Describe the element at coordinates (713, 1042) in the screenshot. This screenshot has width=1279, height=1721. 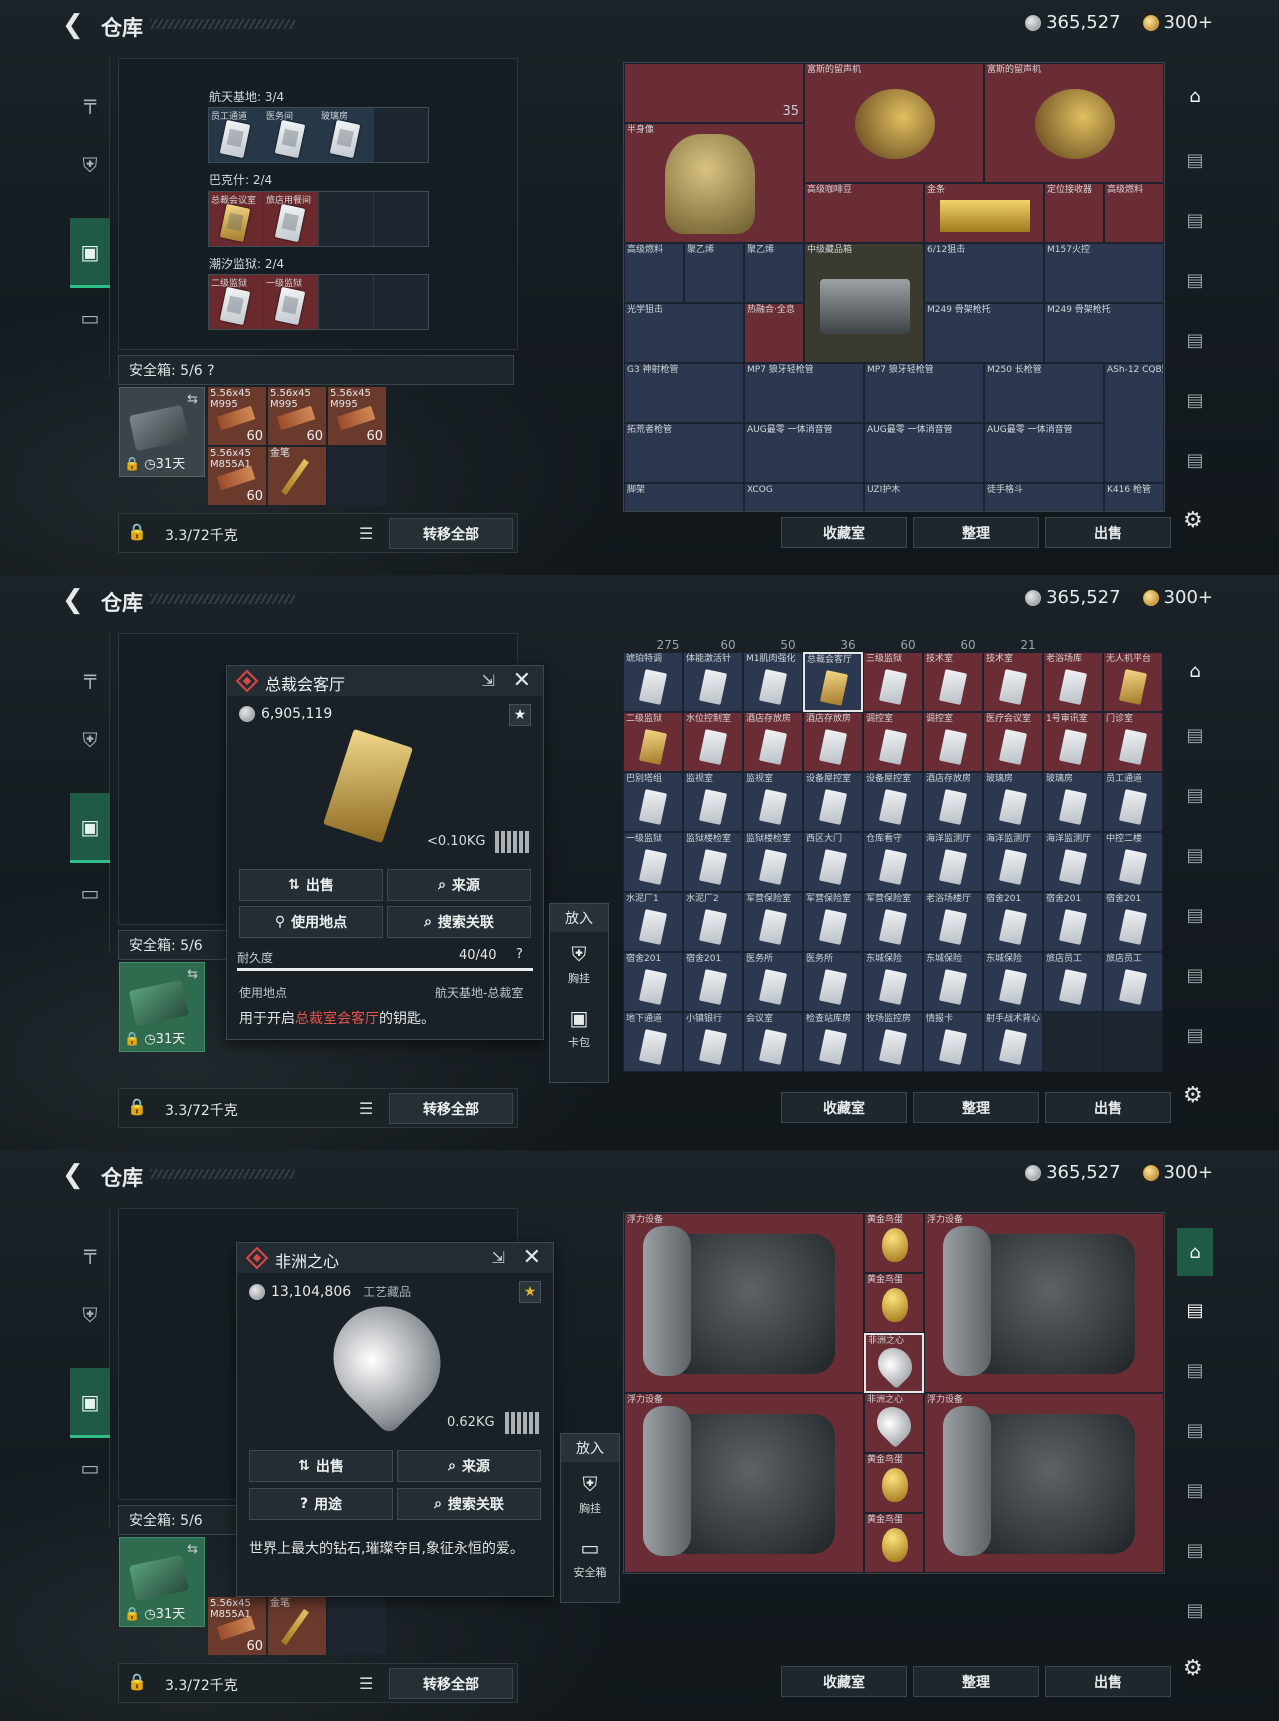
I see `keycard-slot: 小镇银行` at that location.